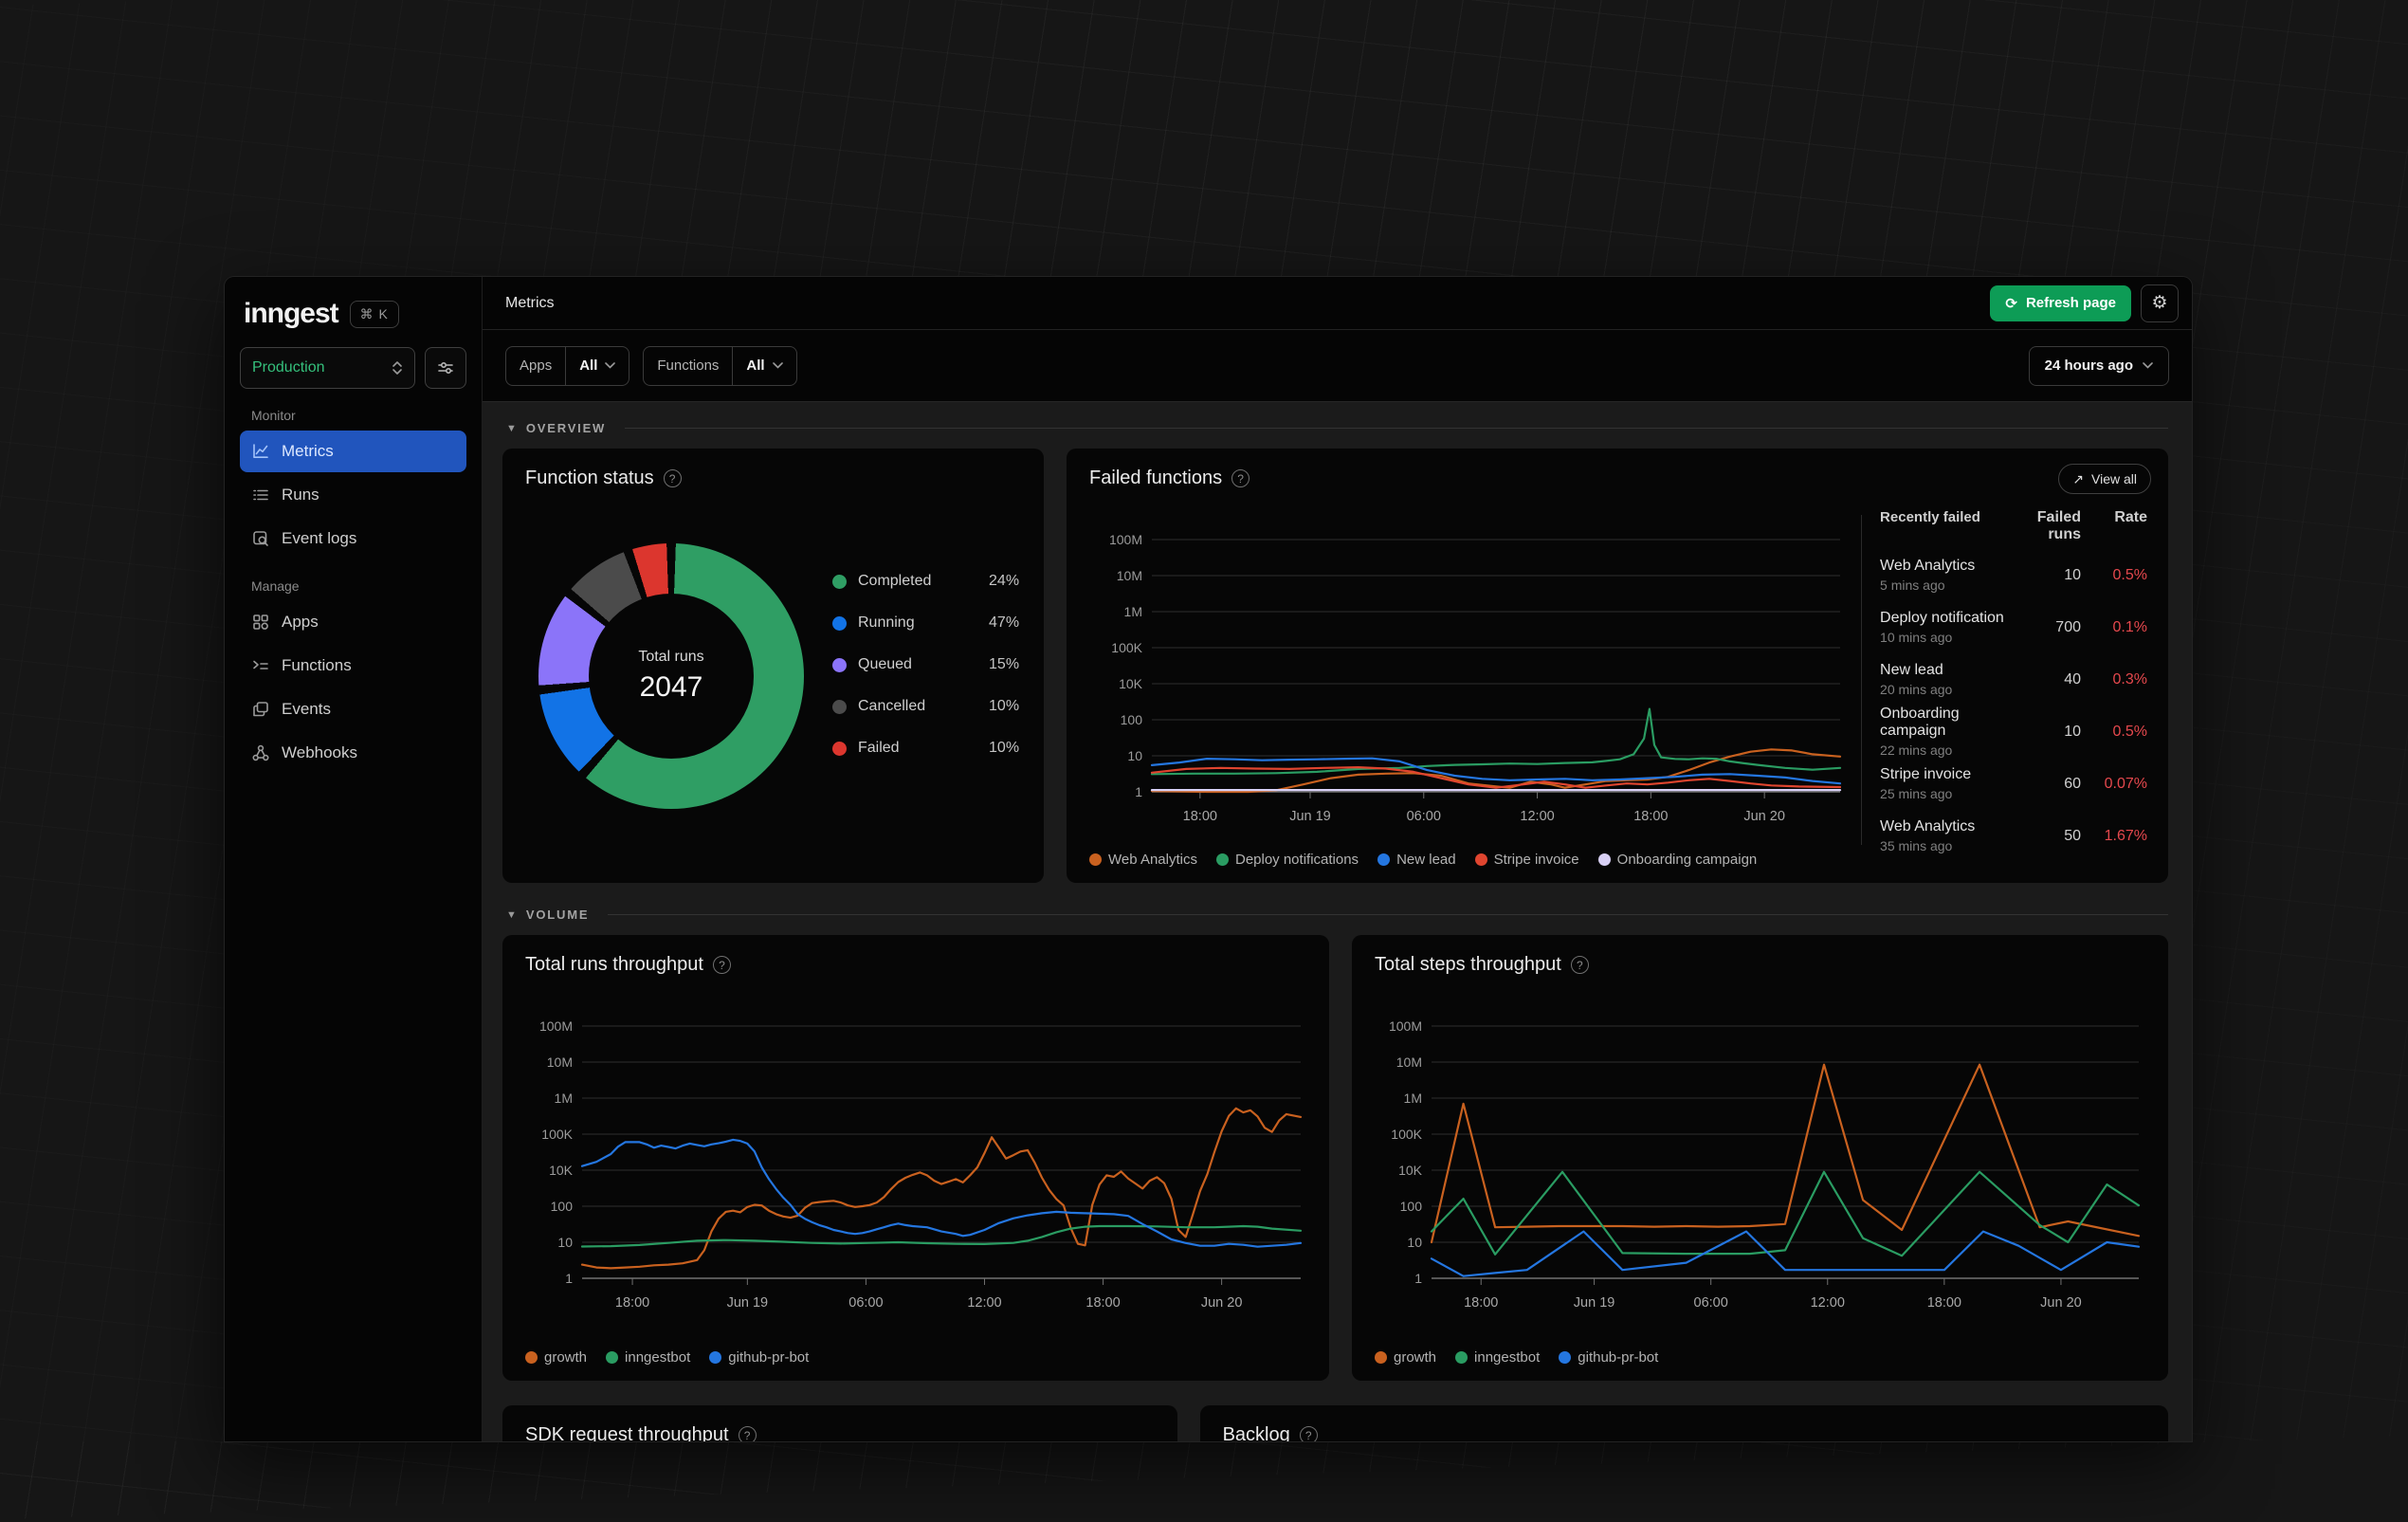 This screenshot has height=1522, width=2408. Describe the element at coordinates (306, 709) in the screenshot. I see `sidebar-item-label: Events` at that location.